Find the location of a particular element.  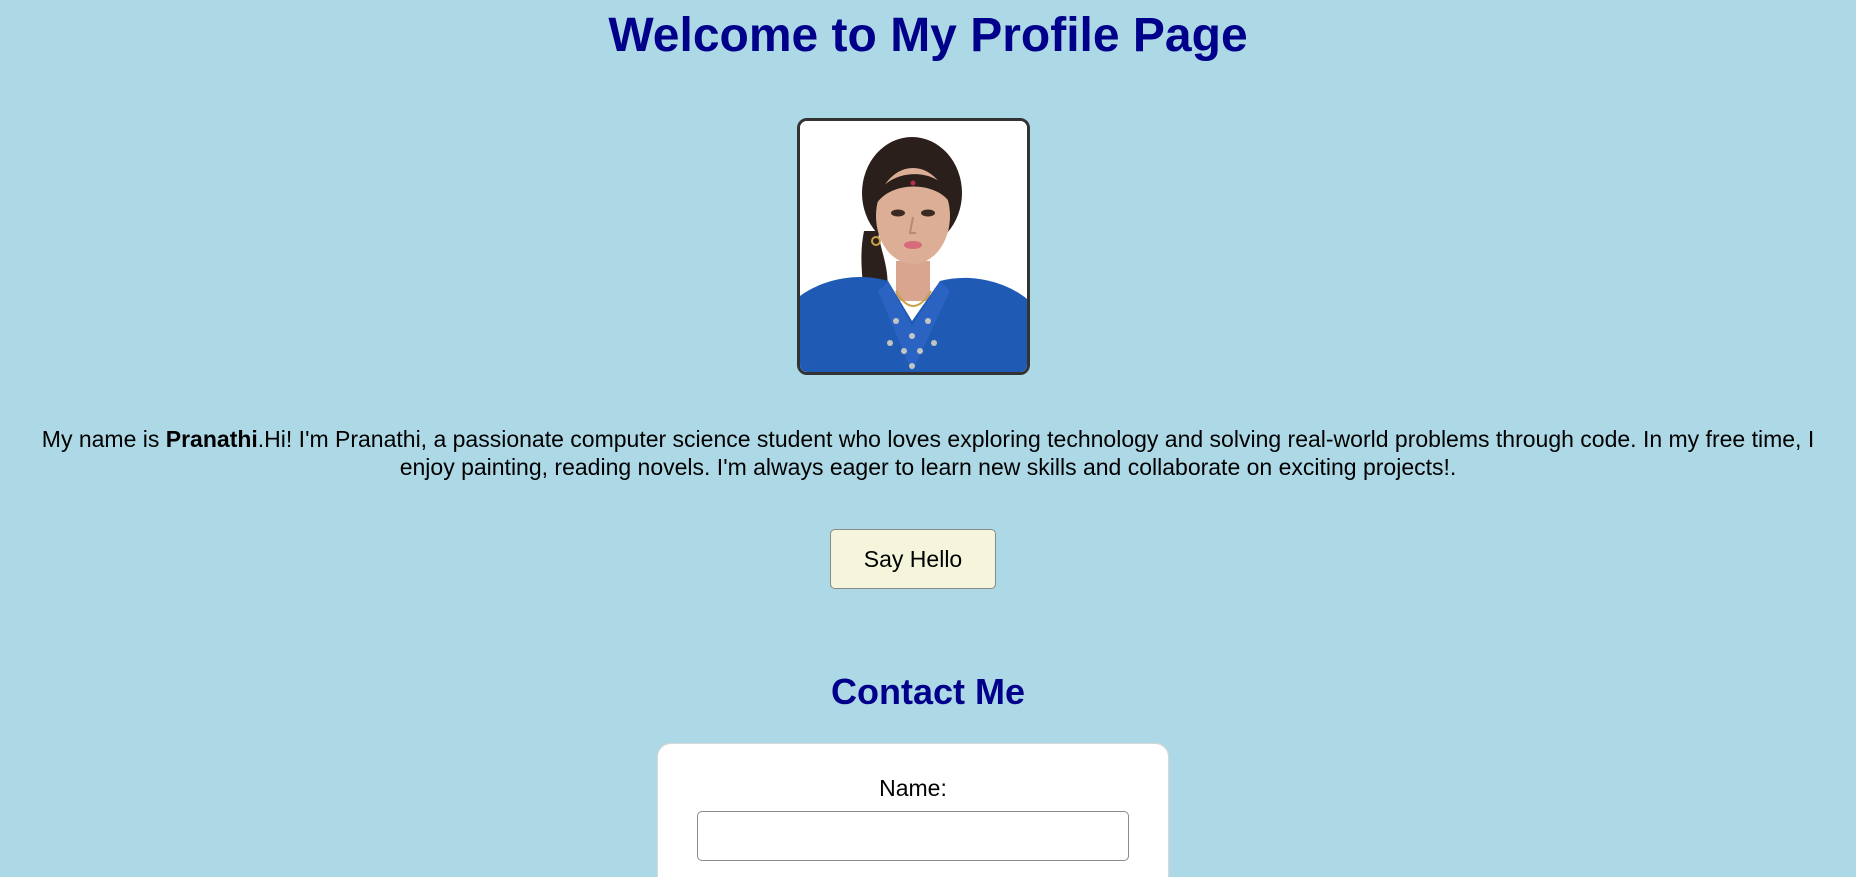

bio-prefix: My name is is located at coordinates (103, 439).